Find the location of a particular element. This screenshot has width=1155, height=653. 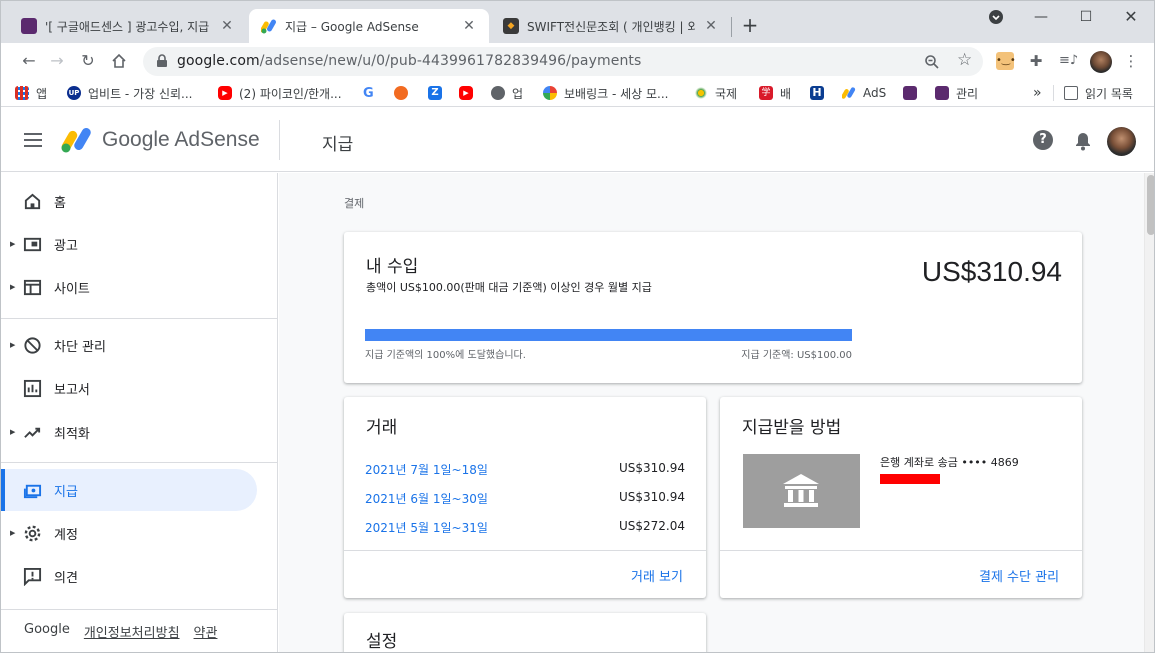

bookmark-purple is located at coordinates (913, 93).